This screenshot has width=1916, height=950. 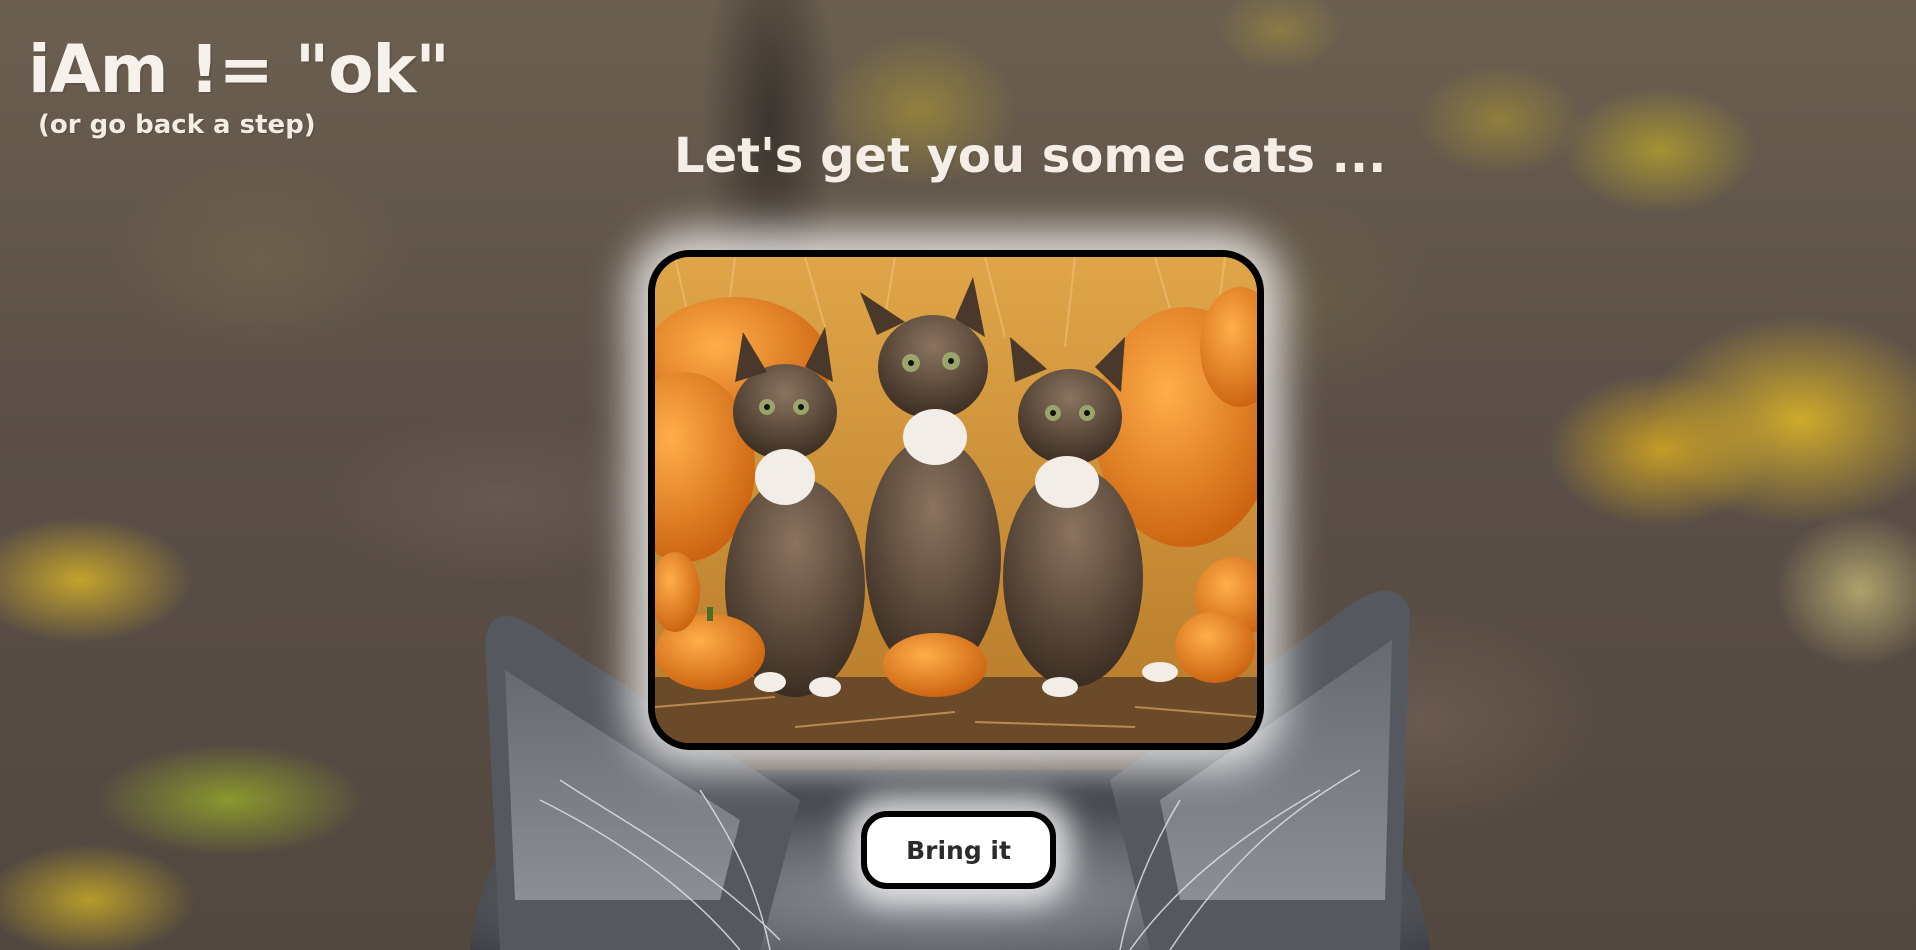 I want to click on go-back-link: (or go back a step), so click(x=177, y=125).